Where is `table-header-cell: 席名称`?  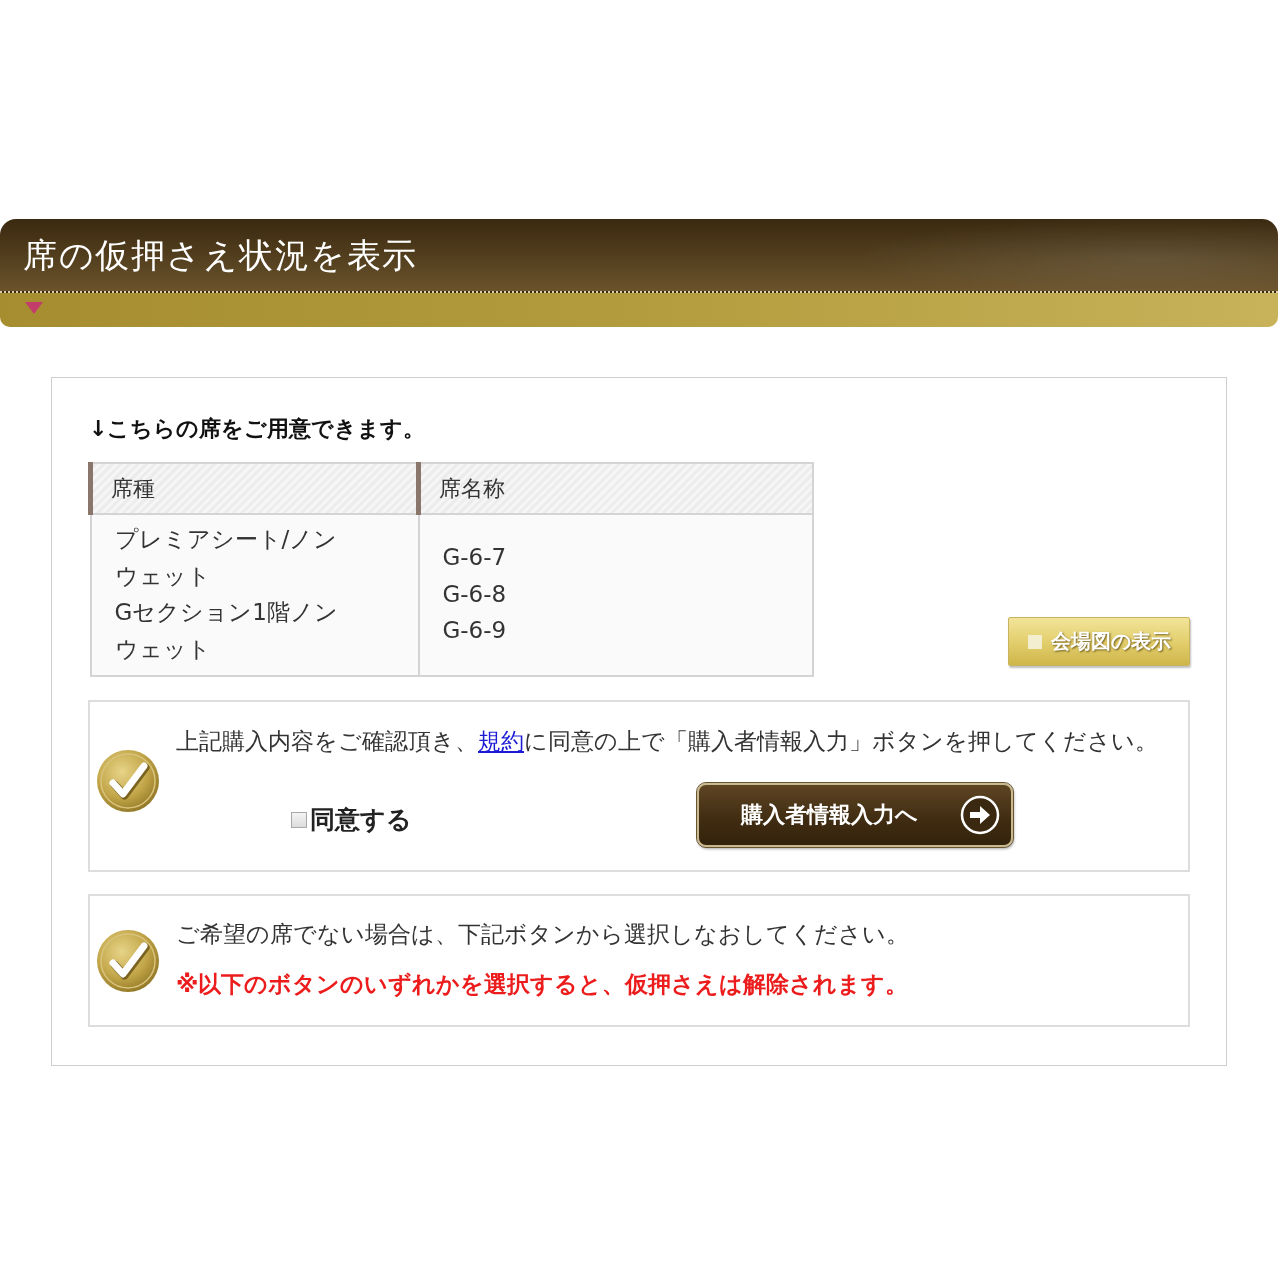 table-header-cell: 席名称 is located at coordinates (615, 488).